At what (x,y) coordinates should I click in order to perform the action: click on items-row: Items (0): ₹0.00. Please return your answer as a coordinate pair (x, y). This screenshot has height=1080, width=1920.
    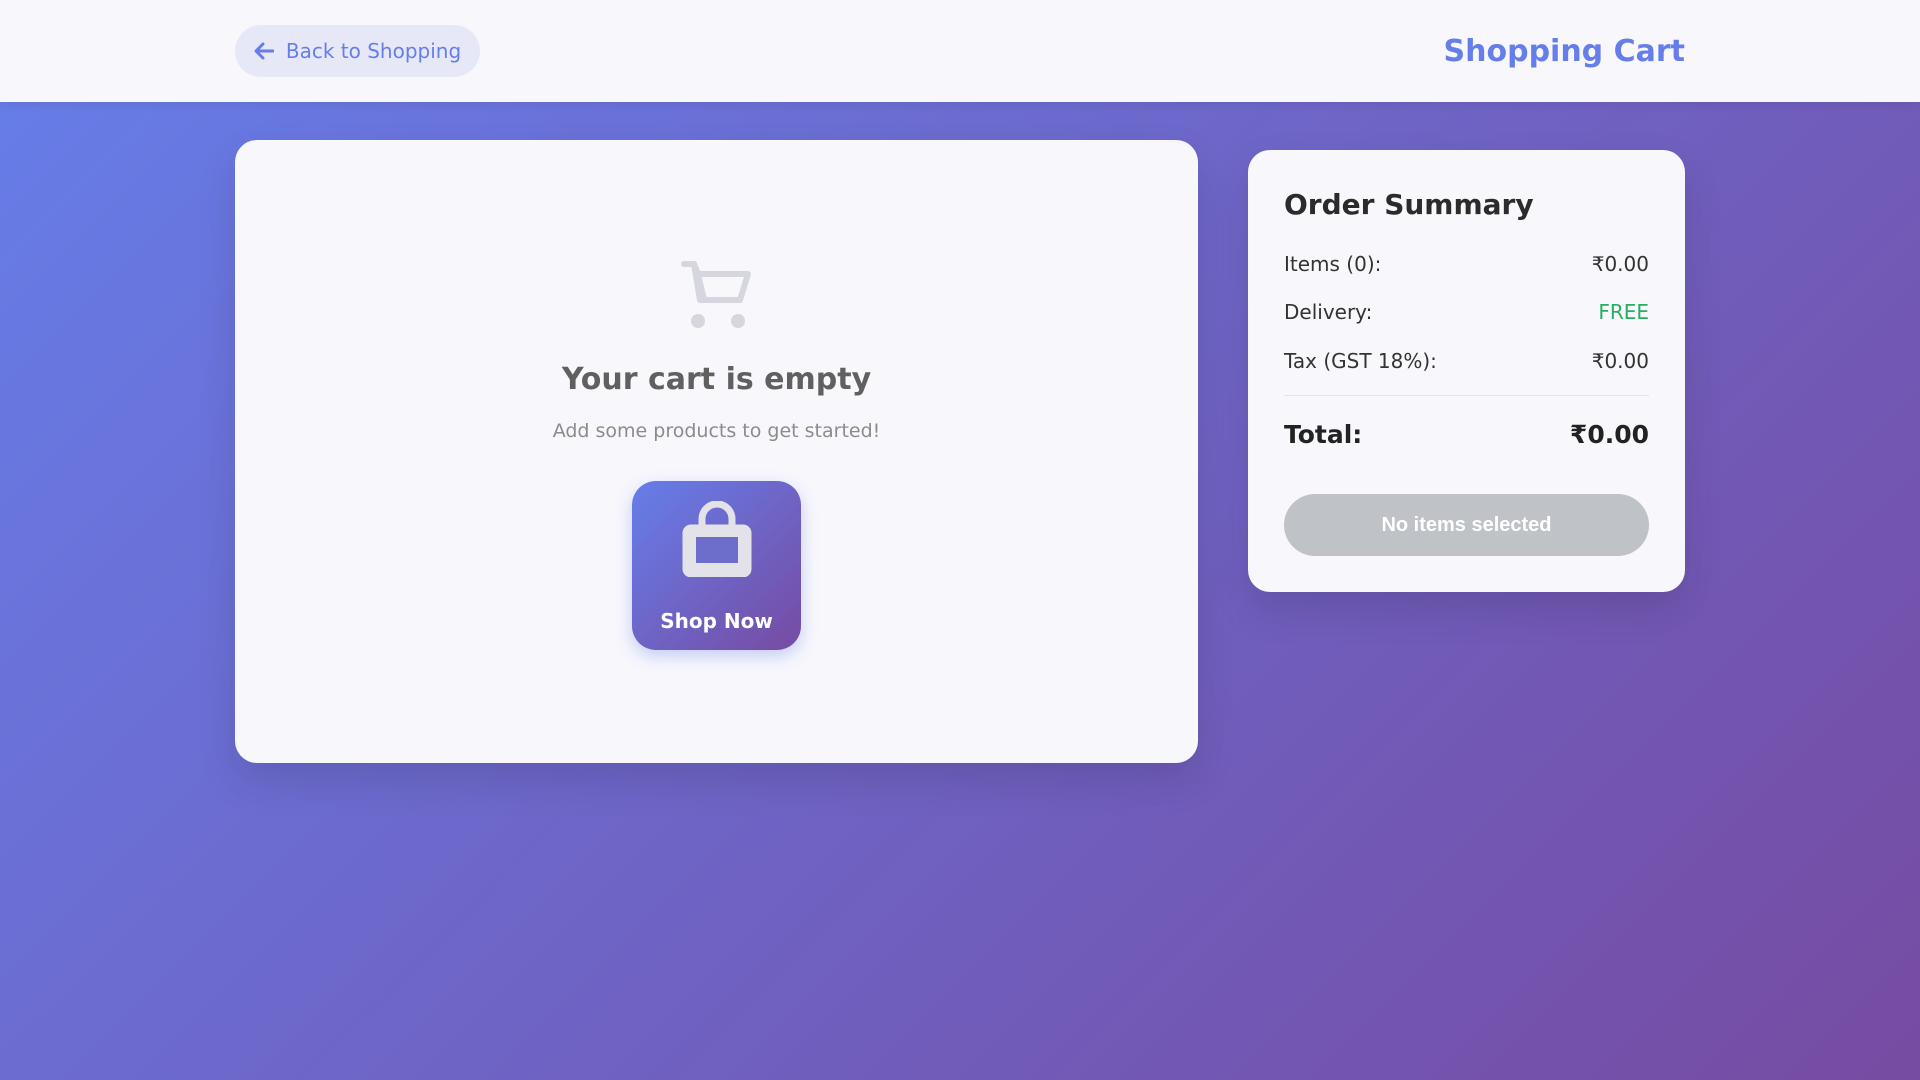
    Looking at the image, I should click on (1466, 264).